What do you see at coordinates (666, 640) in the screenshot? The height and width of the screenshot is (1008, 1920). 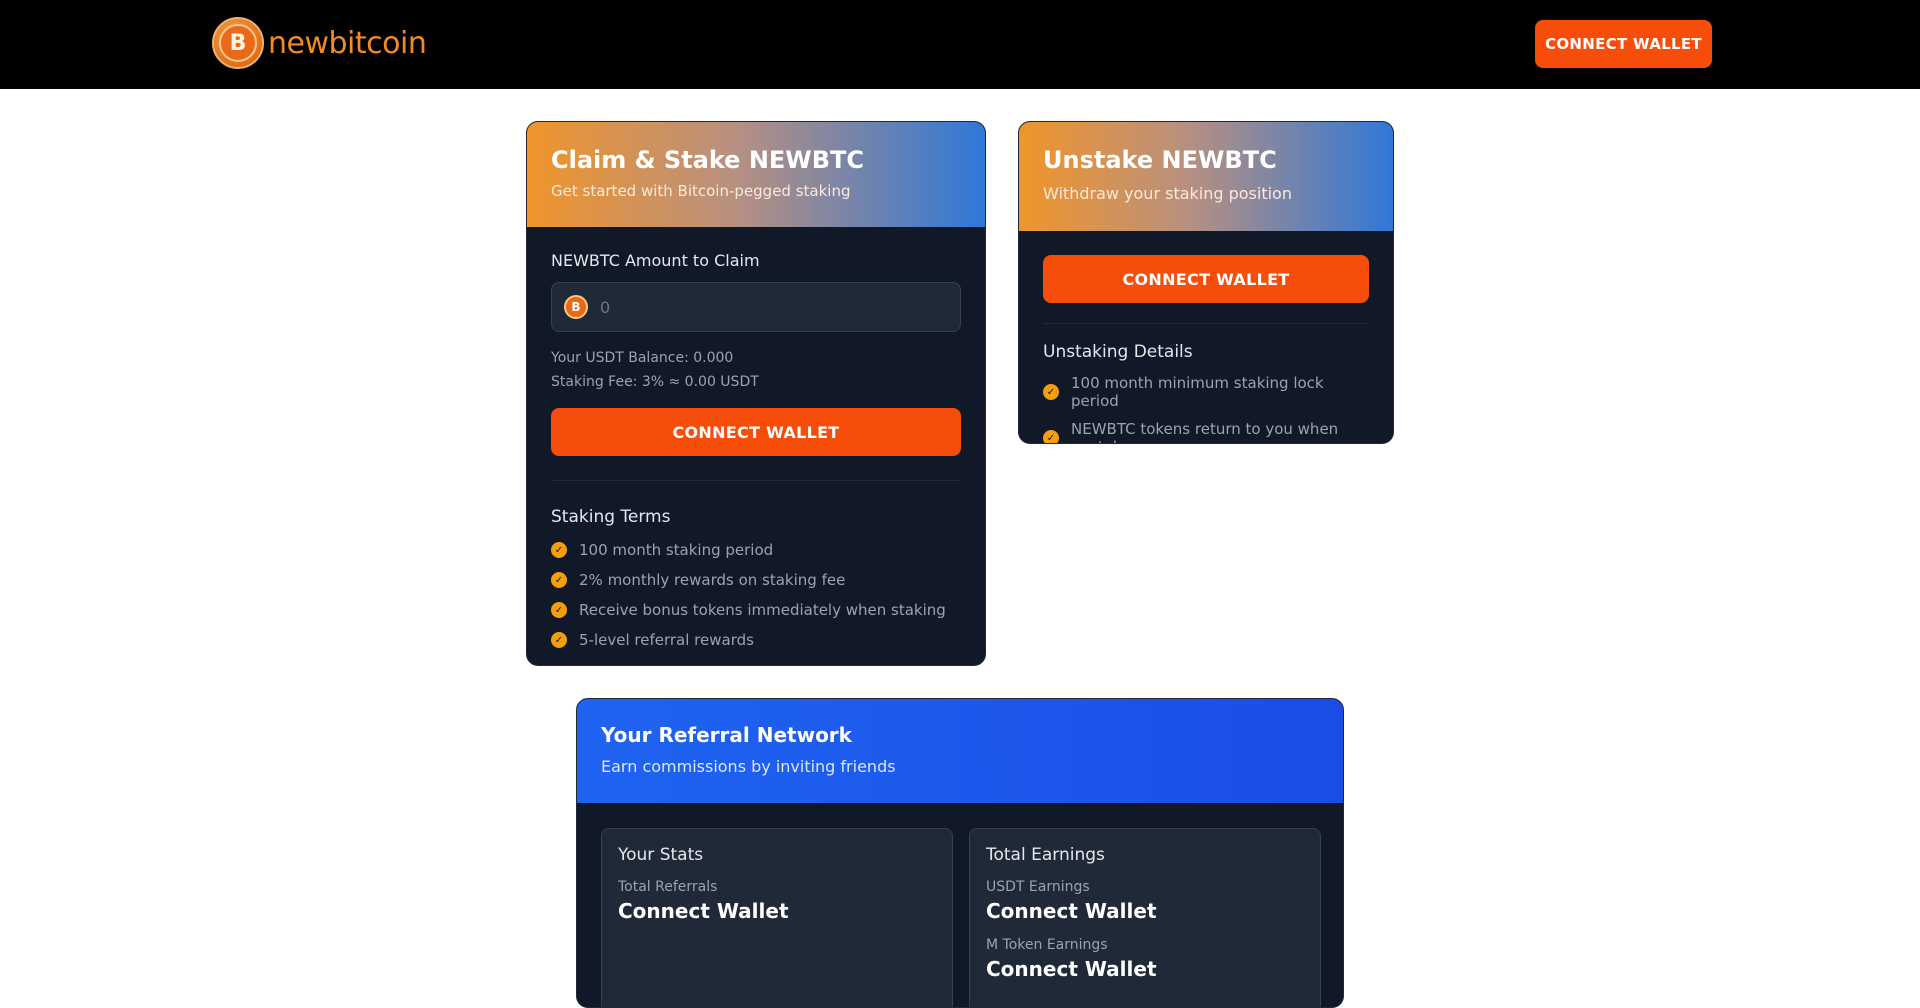 I see `term-text: 5-level referral rewards` at bounding box center [666, 640].